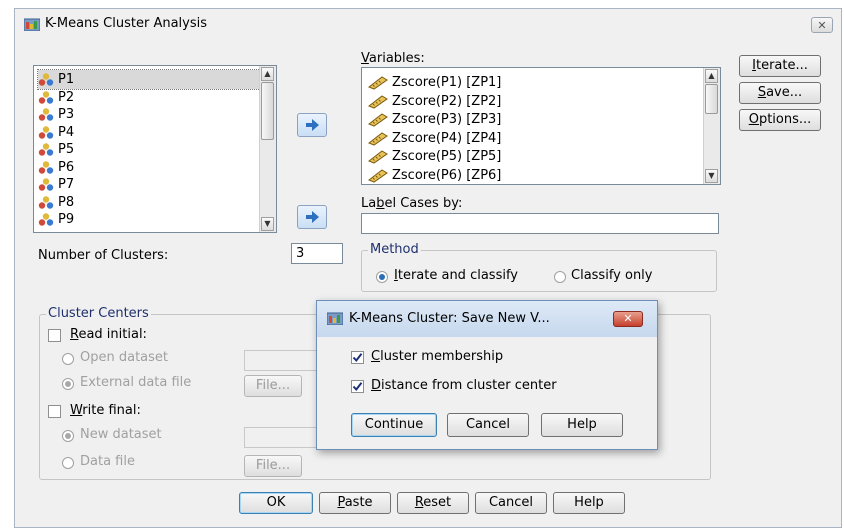  I want to click on external-data-file-radio, so click(68, 384).